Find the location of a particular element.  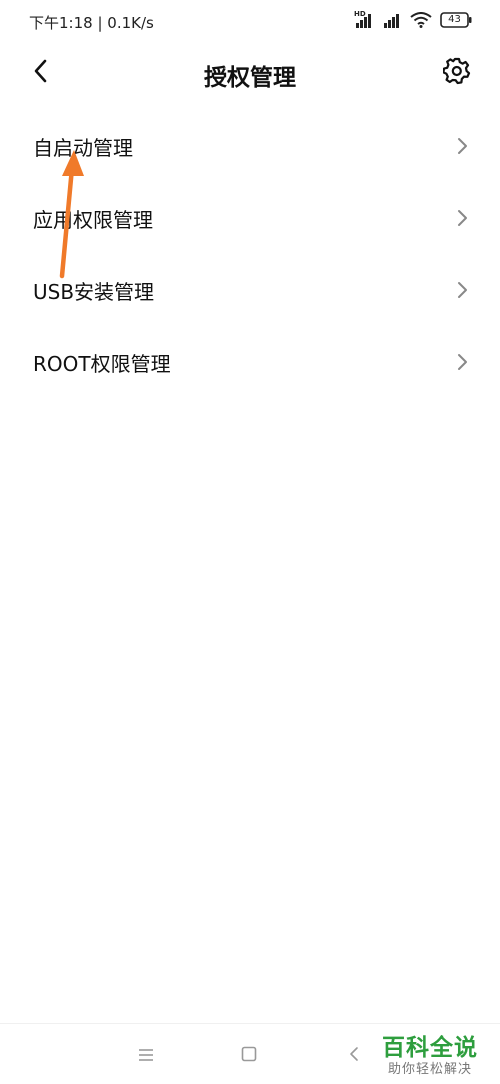

signal-icon is located at coordinates (392, 20).